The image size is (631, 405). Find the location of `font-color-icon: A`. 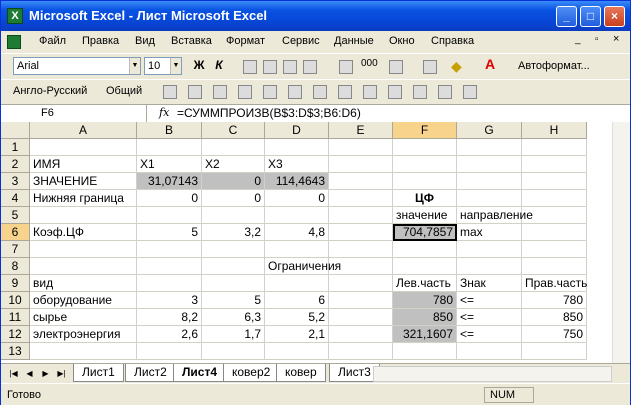

font-color-icon: A is located at coordinates (494, 65).